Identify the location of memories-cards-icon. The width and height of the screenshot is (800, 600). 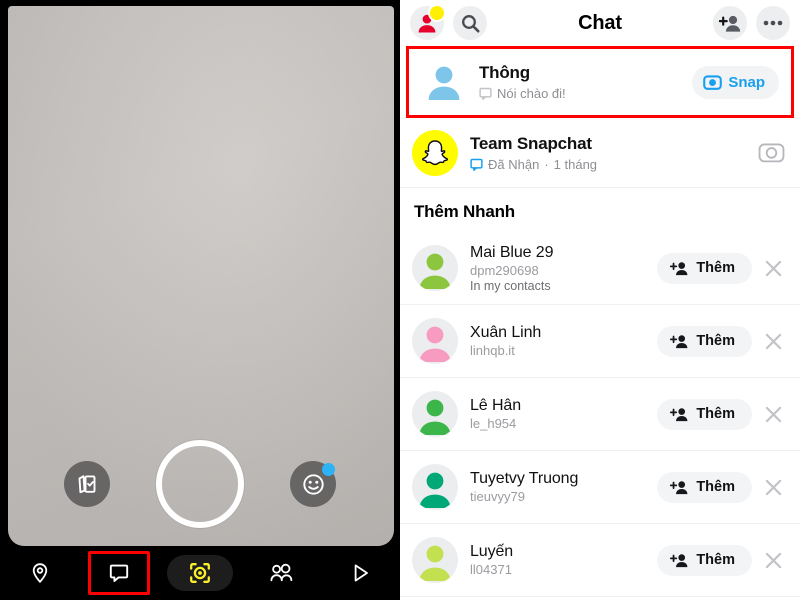
(87, 484).